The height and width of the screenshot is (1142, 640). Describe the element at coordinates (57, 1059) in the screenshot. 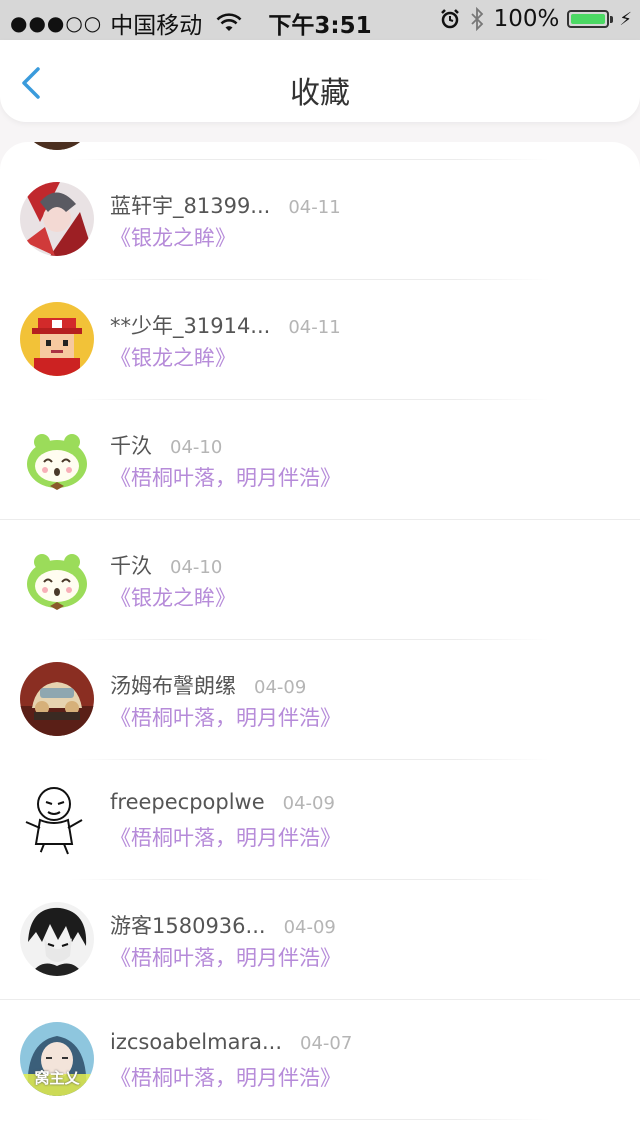

I see `avatar: 窝主乂` at that location.